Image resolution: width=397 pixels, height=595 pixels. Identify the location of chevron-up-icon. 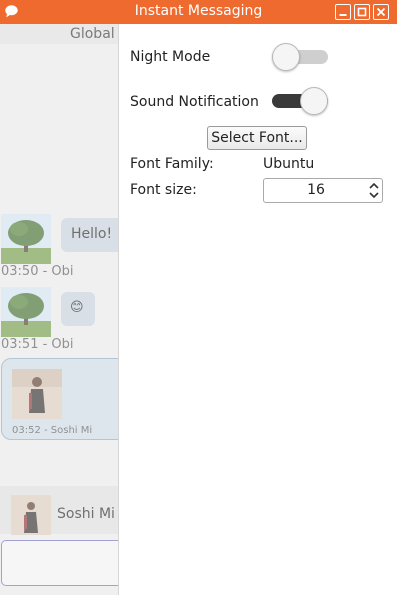
(374, 185).